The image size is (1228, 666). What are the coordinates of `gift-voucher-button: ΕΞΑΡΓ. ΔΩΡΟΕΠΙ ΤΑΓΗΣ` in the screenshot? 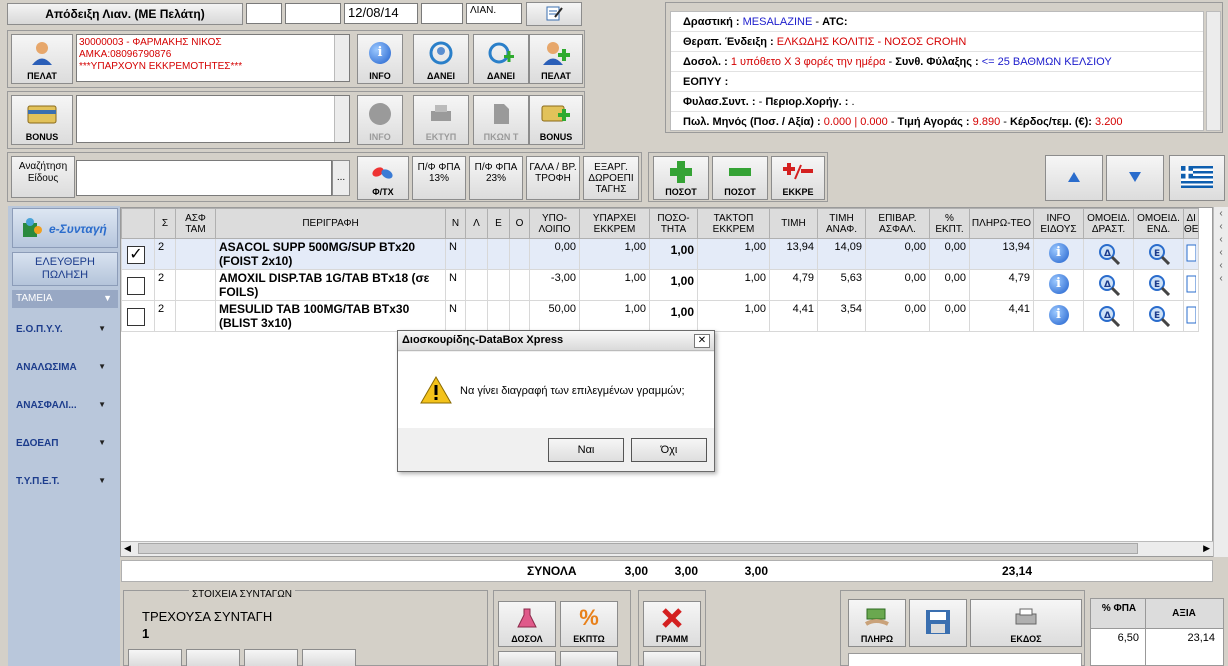 It's located at (611, 178).